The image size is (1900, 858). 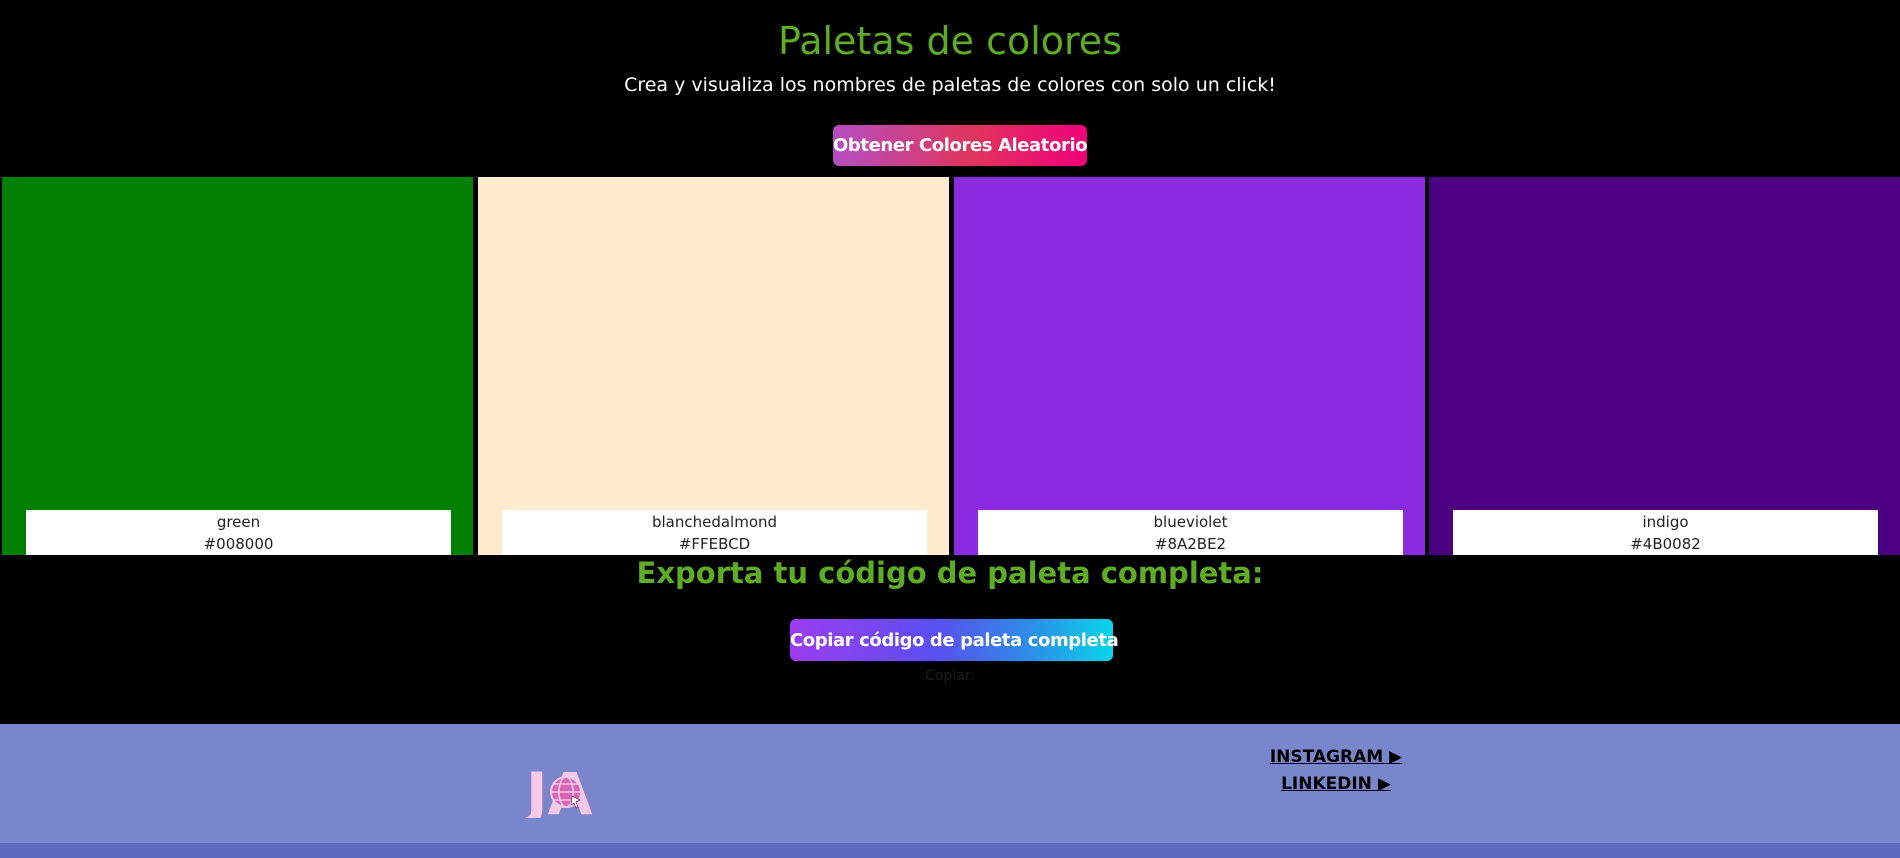 What do you see at coordinates (1665, 544) in the screenshot?
I see `color-hex: #4B0082` at bounding box center [1665, 544].